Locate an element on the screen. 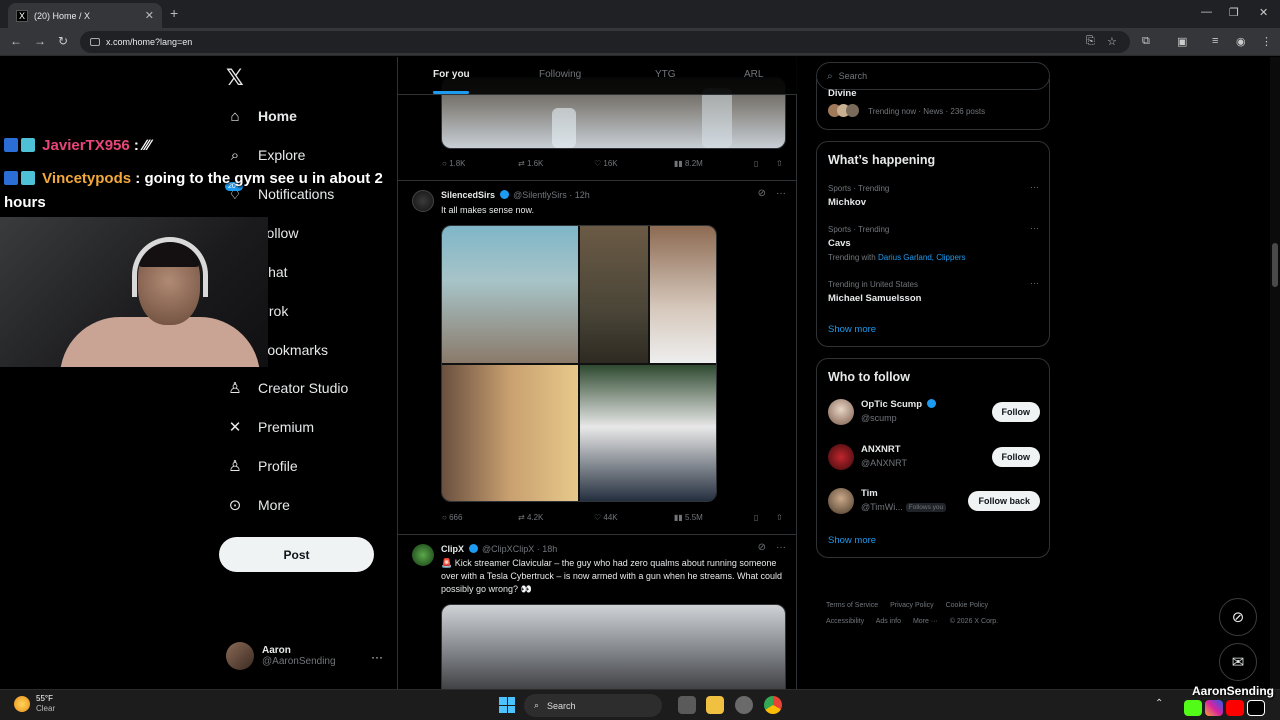 This screenshot has width=1280, height=720. sidebar-item-home: ⌂ Home is located at coordinates (261, 116).